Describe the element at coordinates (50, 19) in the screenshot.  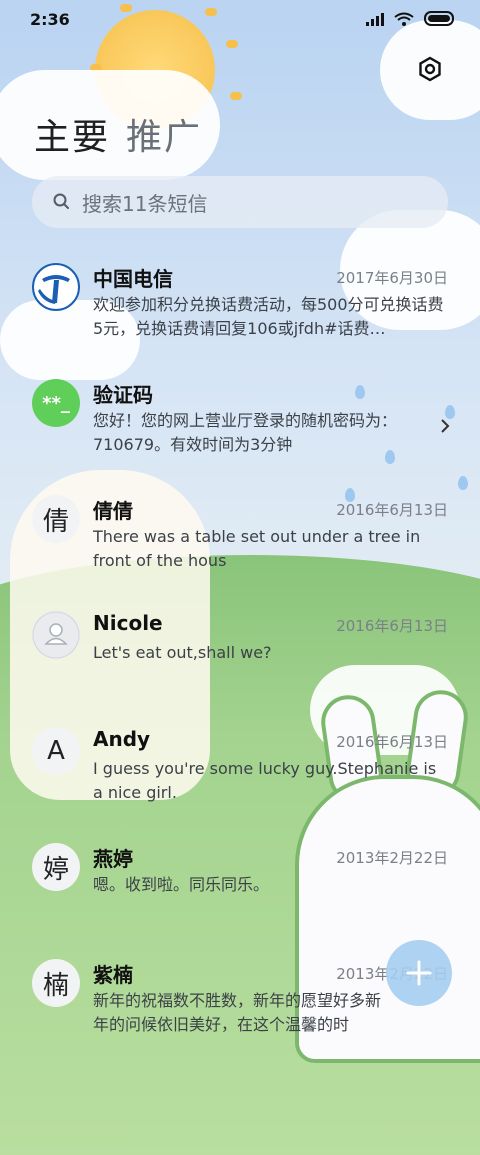
I see `status-time: 2:36` at that location.